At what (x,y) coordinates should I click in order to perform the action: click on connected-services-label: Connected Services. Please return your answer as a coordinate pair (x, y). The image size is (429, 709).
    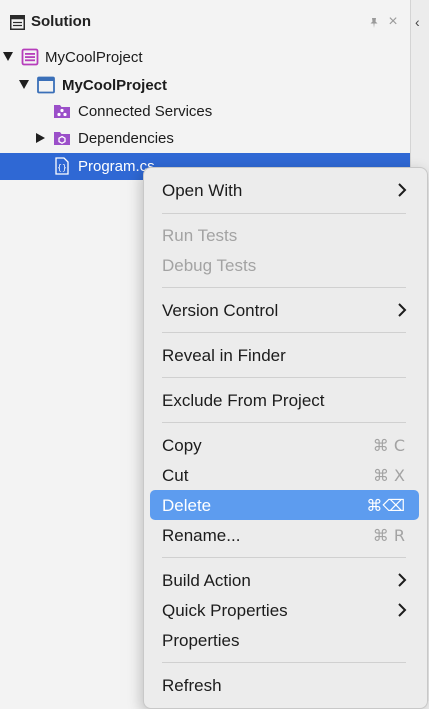
    Looking at the image, I should click on (145, 111).